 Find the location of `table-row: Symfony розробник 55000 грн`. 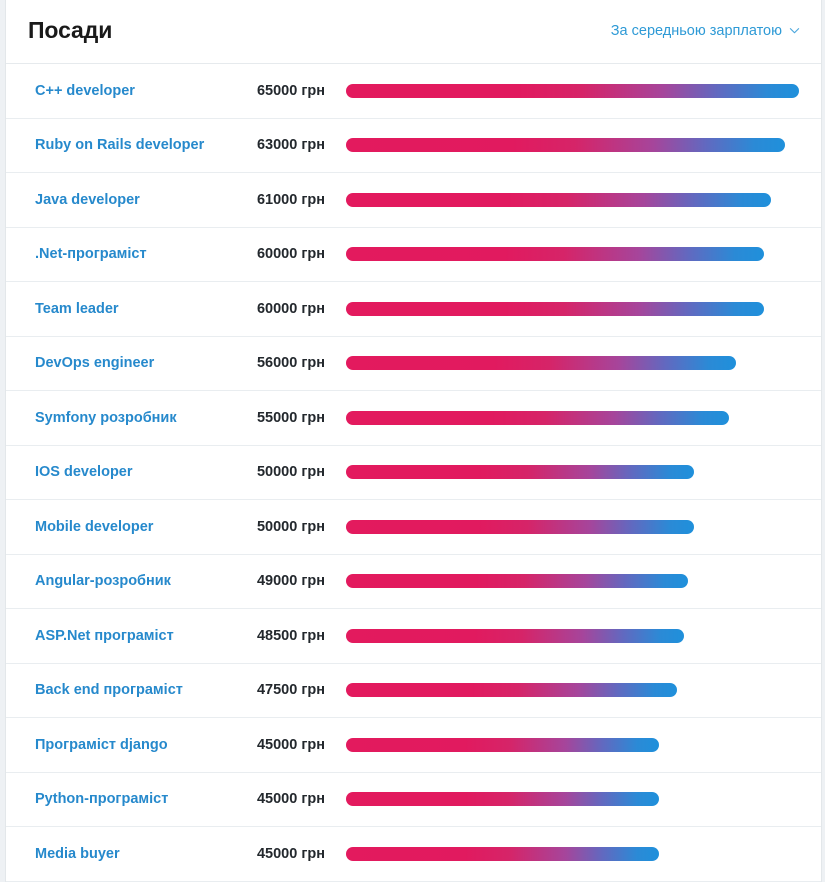

table-row: Symfony розробник 55000 грн is located at coordinates (413, 418).